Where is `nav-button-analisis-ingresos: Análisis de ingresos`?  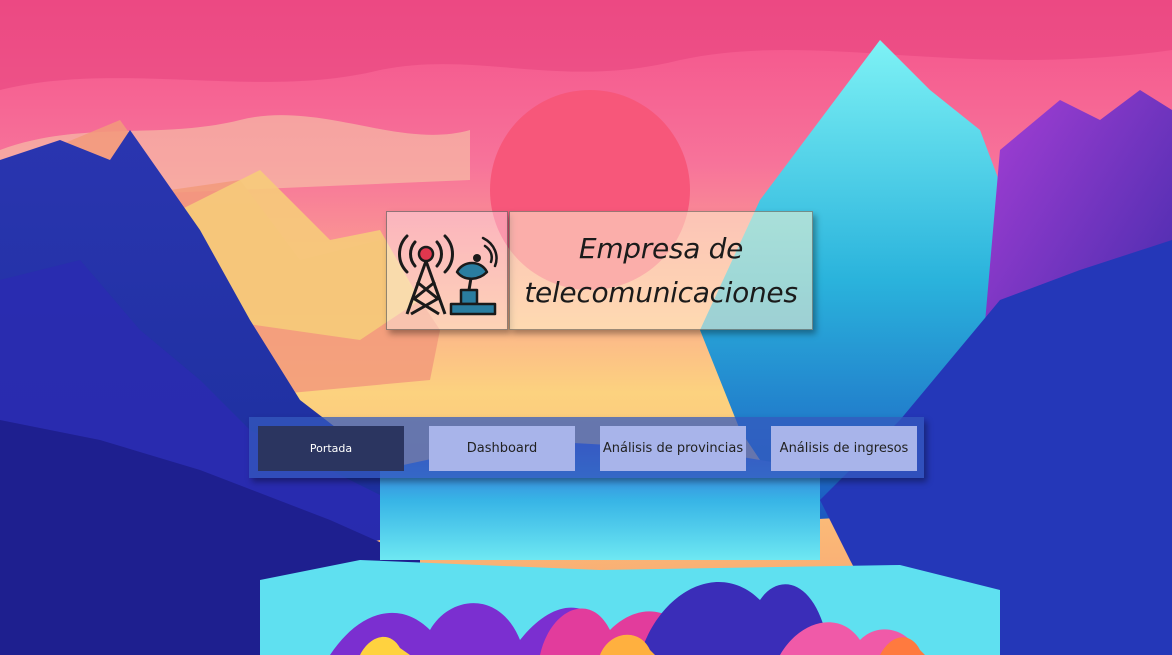 nav-button-analisis-ingresos: Análisis de ingresos is located at coordinates (844, 448).